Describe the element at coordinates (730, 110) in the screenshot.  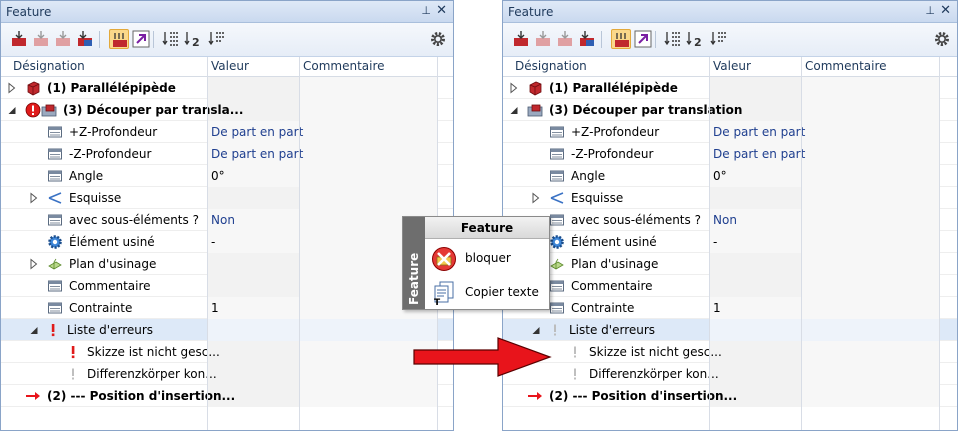
I see `table-row: (3) Découper par translation` at that location.